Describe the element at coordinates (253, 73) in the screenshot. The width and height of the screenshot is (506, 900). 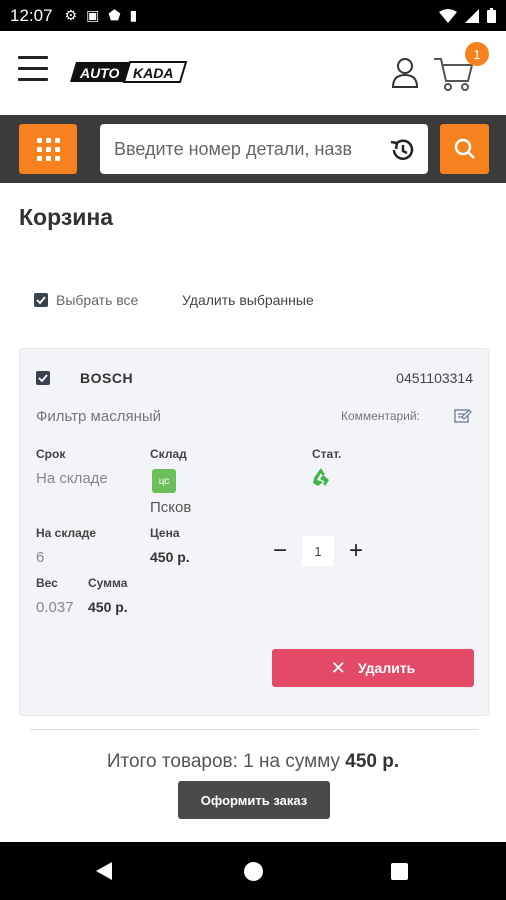
I see `site-header: AUTO KADA 1` at that location.